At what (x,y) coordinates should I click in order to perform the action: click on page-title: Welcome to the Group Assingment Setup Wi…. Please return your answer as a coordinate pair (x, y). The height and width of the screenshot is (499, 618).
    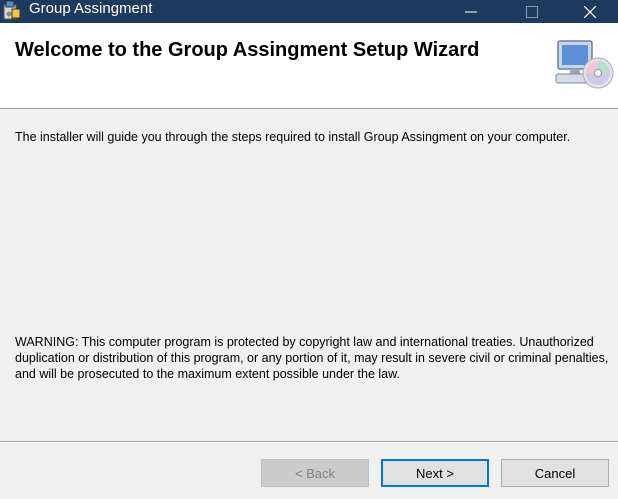
    Looking at the image, I should click on (247, 50).